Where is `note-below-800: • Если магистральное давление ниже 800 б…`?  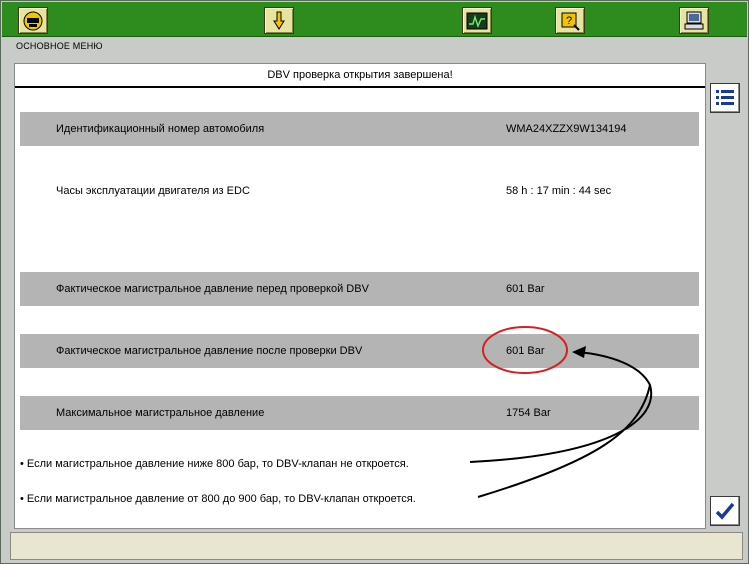
note-below-800: • Если магистральное давление ниже 800 б… is located at coordinates (214, 464).